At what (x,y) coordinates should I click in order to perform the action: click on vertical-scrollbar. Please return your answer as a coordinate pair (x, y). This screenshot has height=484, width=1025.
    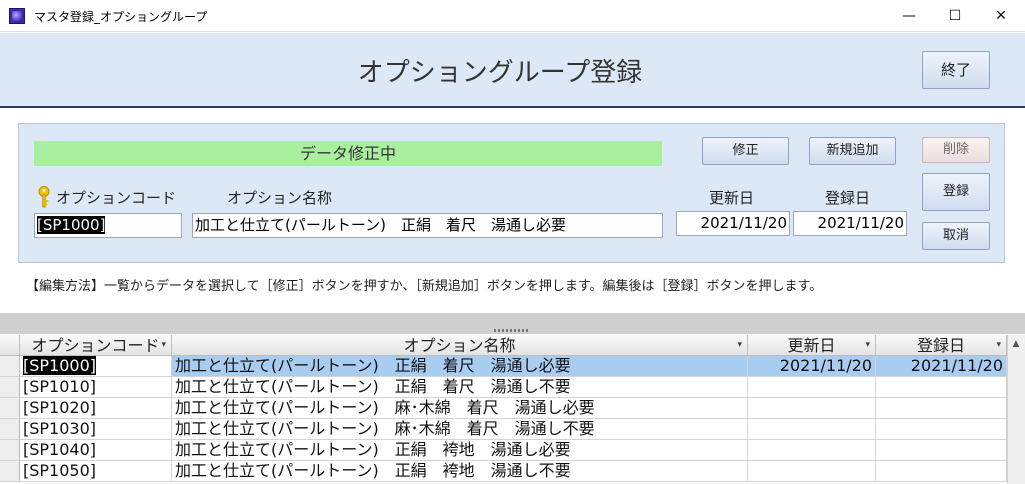
    Looking at the image, I should click on (1016, 409).